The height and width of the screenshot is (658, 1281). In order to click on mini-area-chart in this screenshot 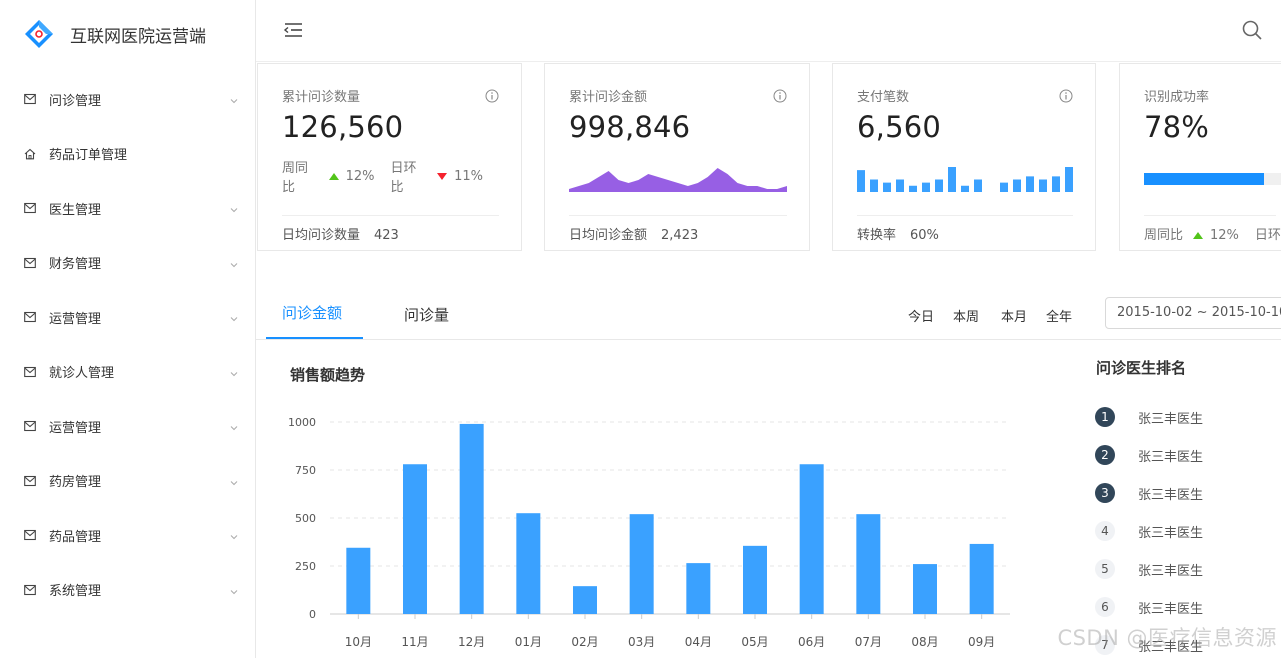, I will do `click(678, 180)`.